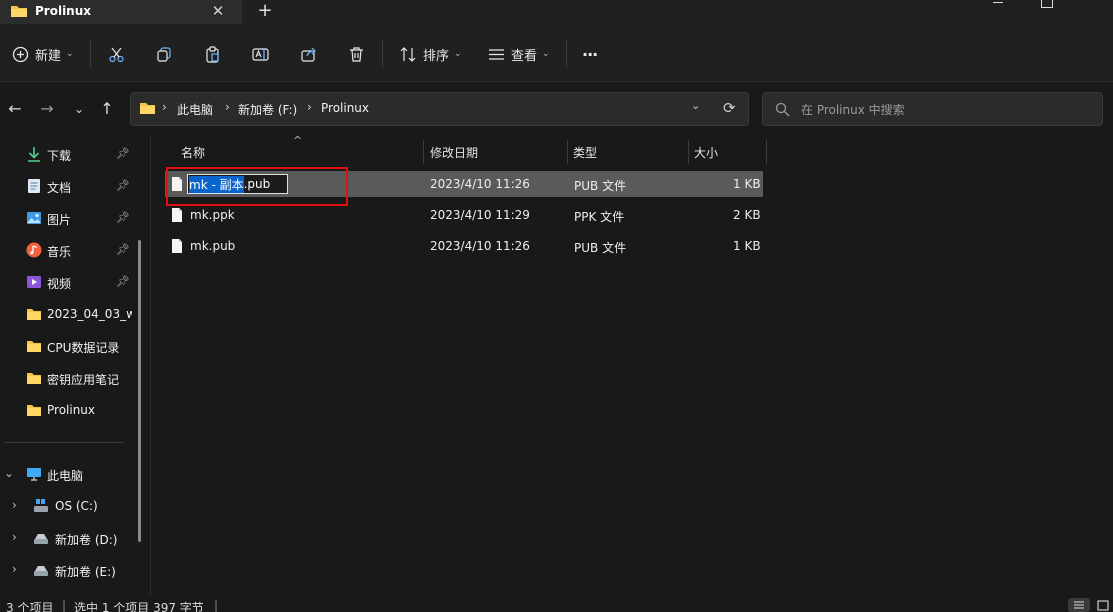  I want to click on file-modified: 2023/4/10 11:29, so click(480, 215).